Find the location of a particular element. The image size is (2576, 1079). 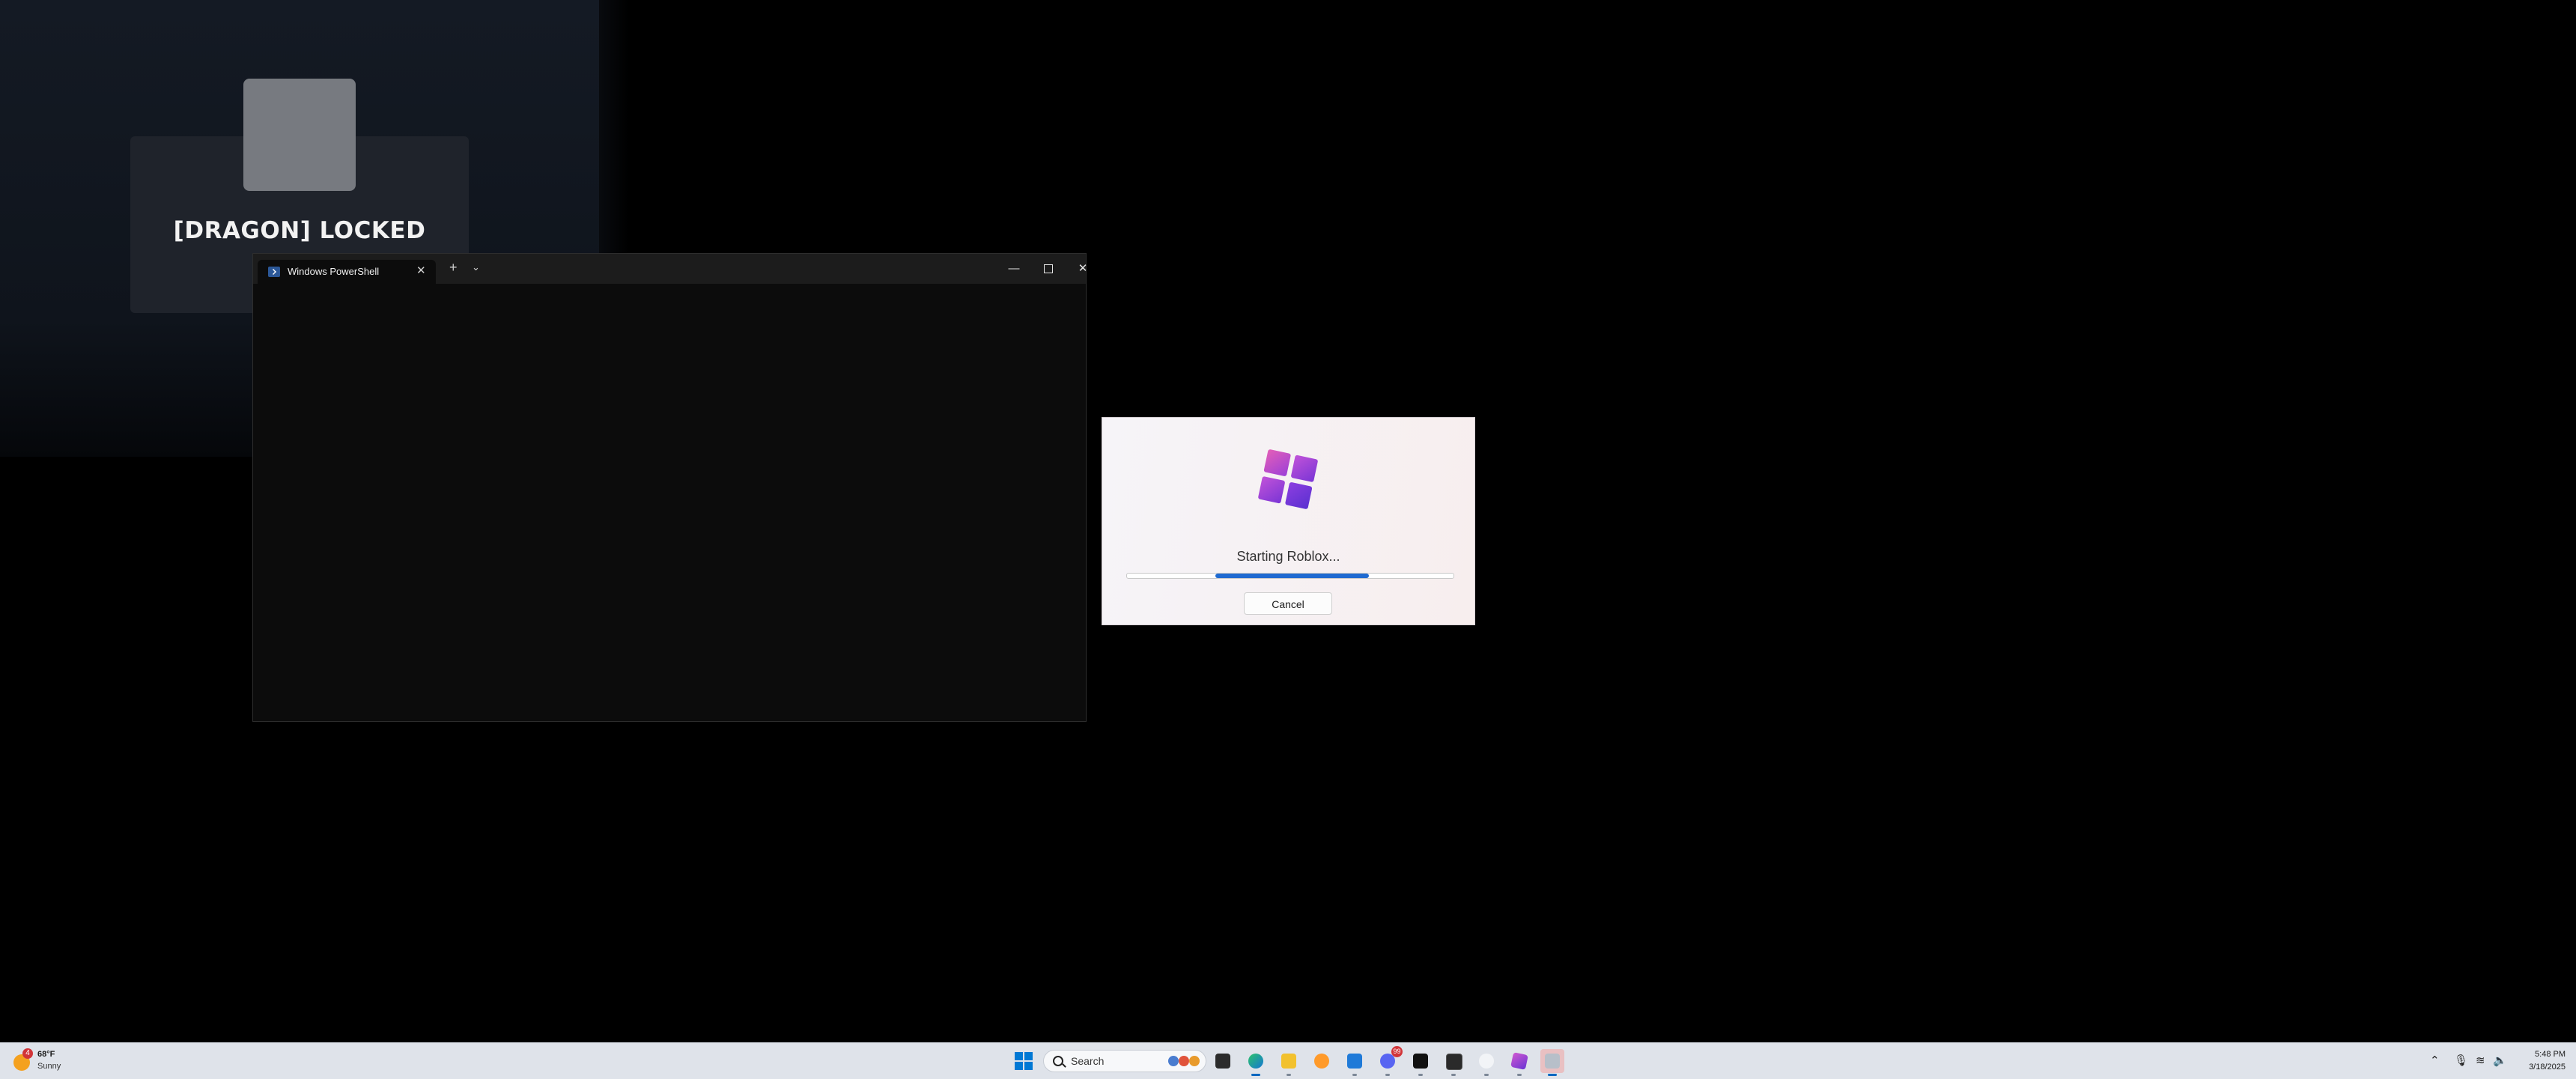

terminal-icon is located at coordinates (1453, 1063).